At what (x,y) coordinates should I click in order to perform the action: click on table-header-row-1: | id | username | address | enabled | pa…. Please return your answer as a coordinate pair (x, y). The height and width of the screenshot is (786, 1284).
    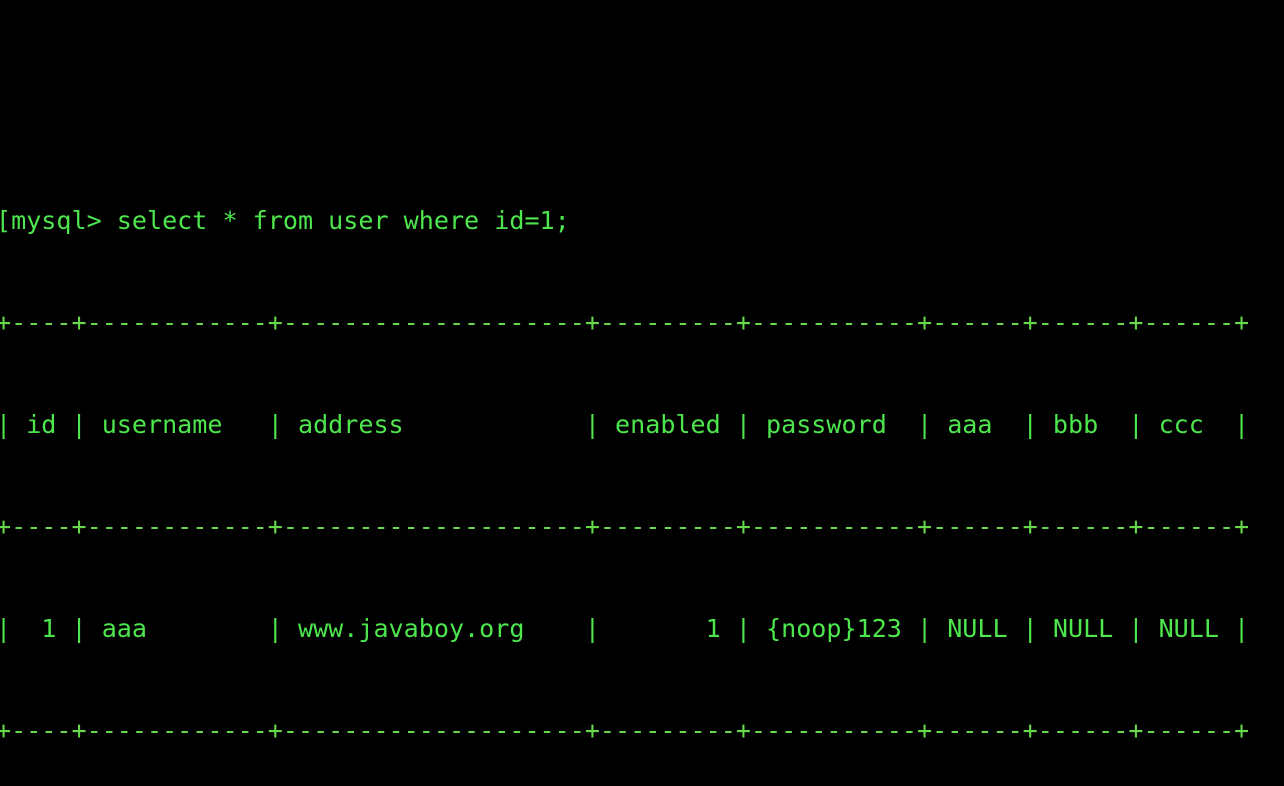
    Looking at the image, I should click on (625, 424).